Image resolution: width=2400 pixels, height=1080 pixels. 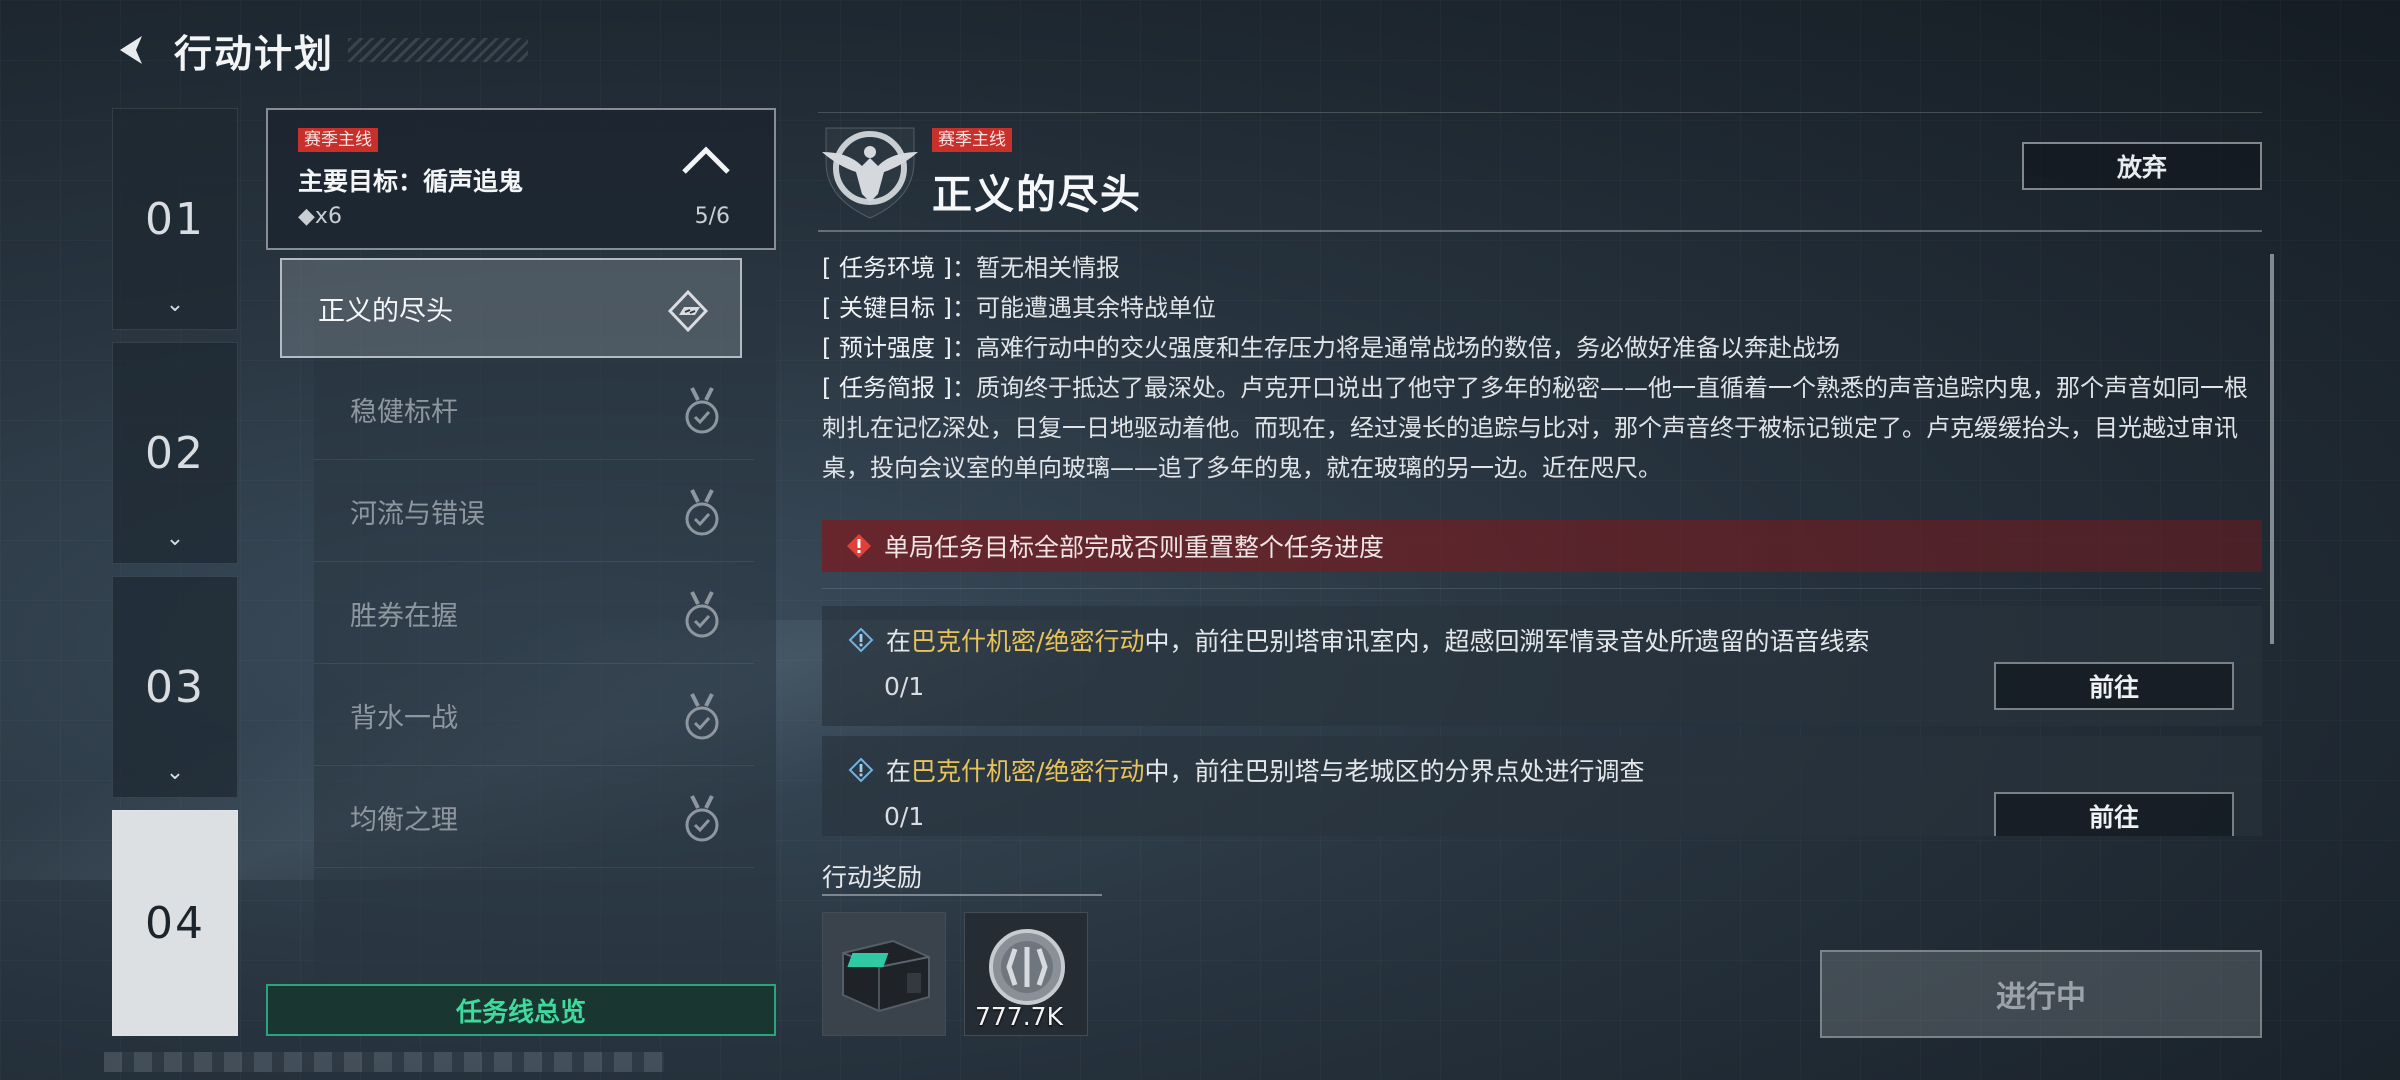 I want to click on chapter-tab-03: 03 ⌄, so click(x=175, y=687).